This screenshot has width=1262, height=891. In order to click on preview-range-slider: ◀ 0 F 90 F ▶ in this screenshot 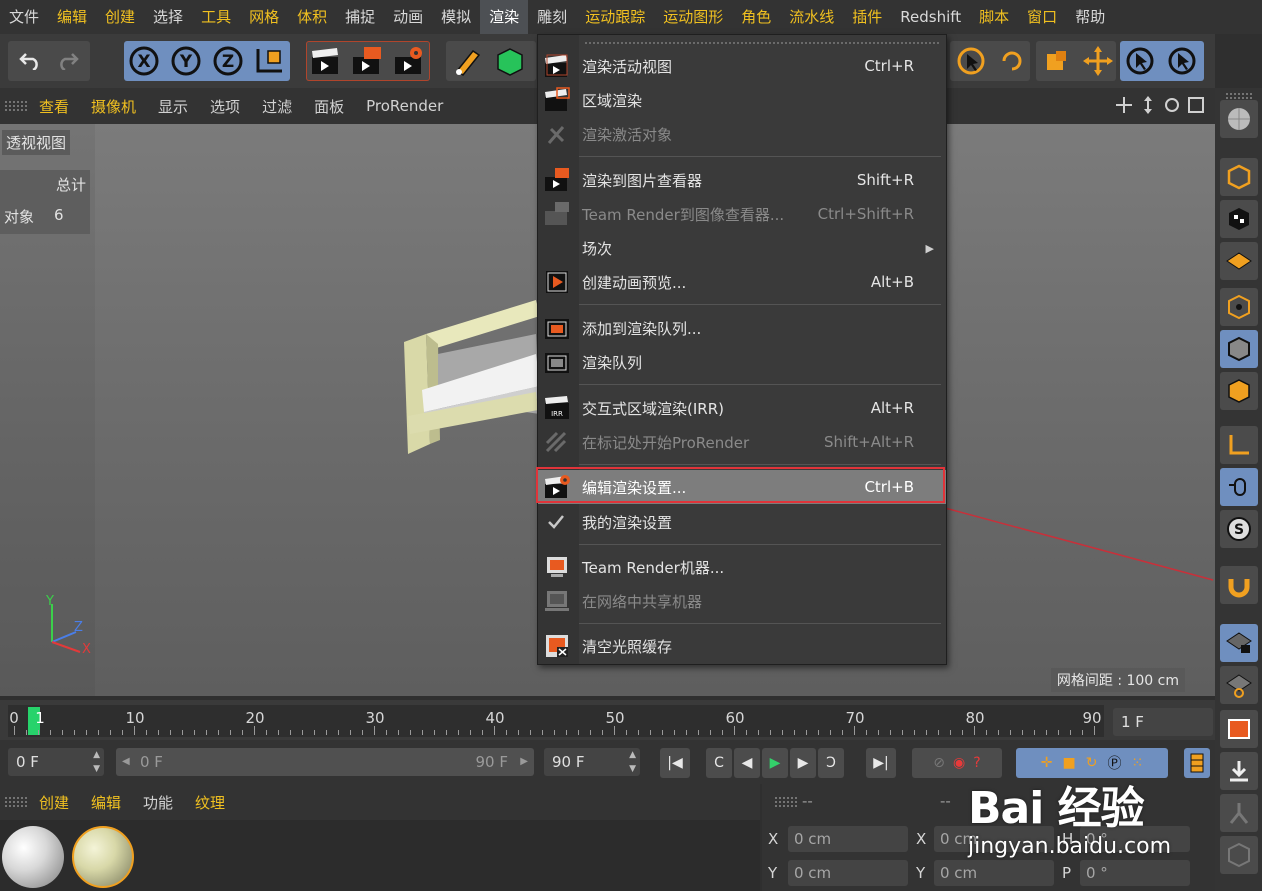, I will do `click(325, 762)`.